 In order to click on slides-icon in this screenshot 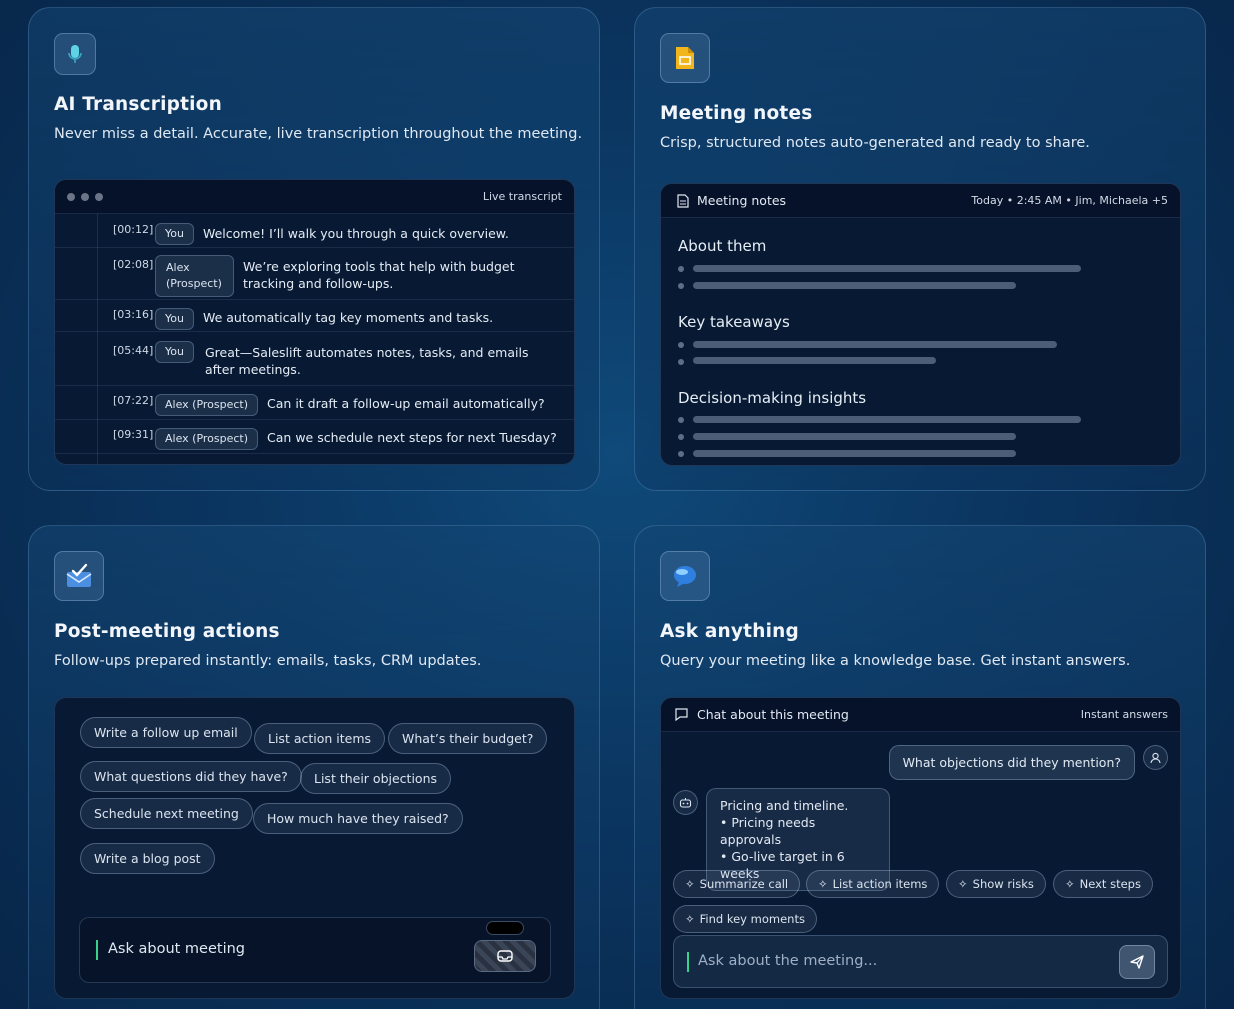, I will do `click(685, 58)`.